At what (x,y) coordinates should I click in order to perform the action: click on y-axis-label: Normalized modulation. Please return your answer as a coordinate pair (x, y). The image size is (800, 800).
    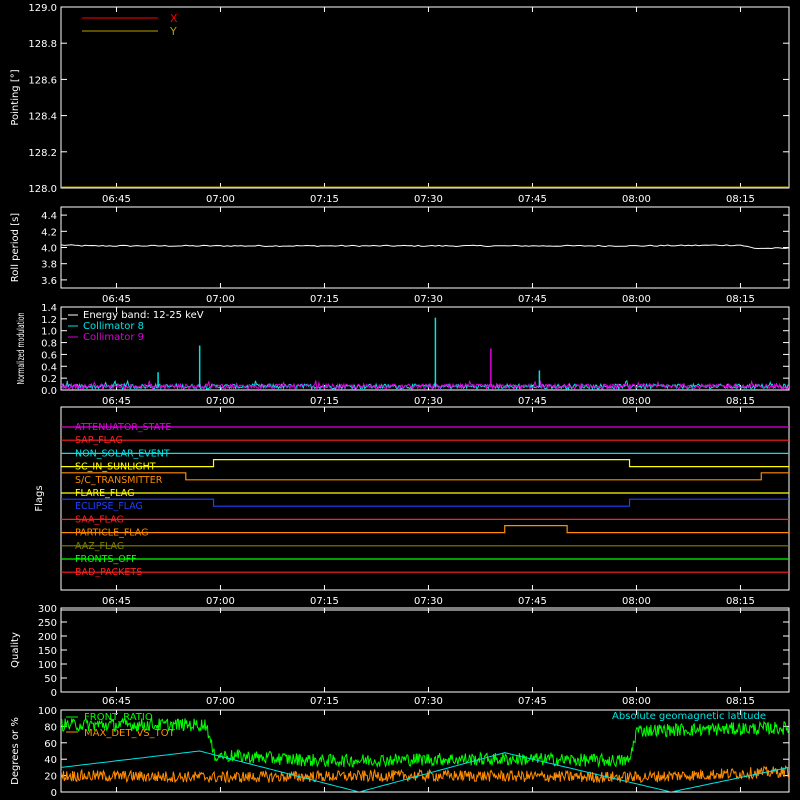
    Looking at the image, I should click on (21, 349).